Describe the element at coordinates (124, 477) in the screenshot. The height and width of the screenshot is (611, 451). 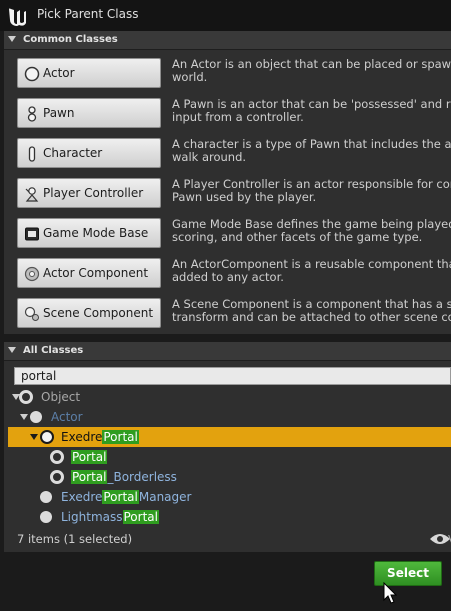
I see `tree-row-label: Portal_Borderless` at that location.